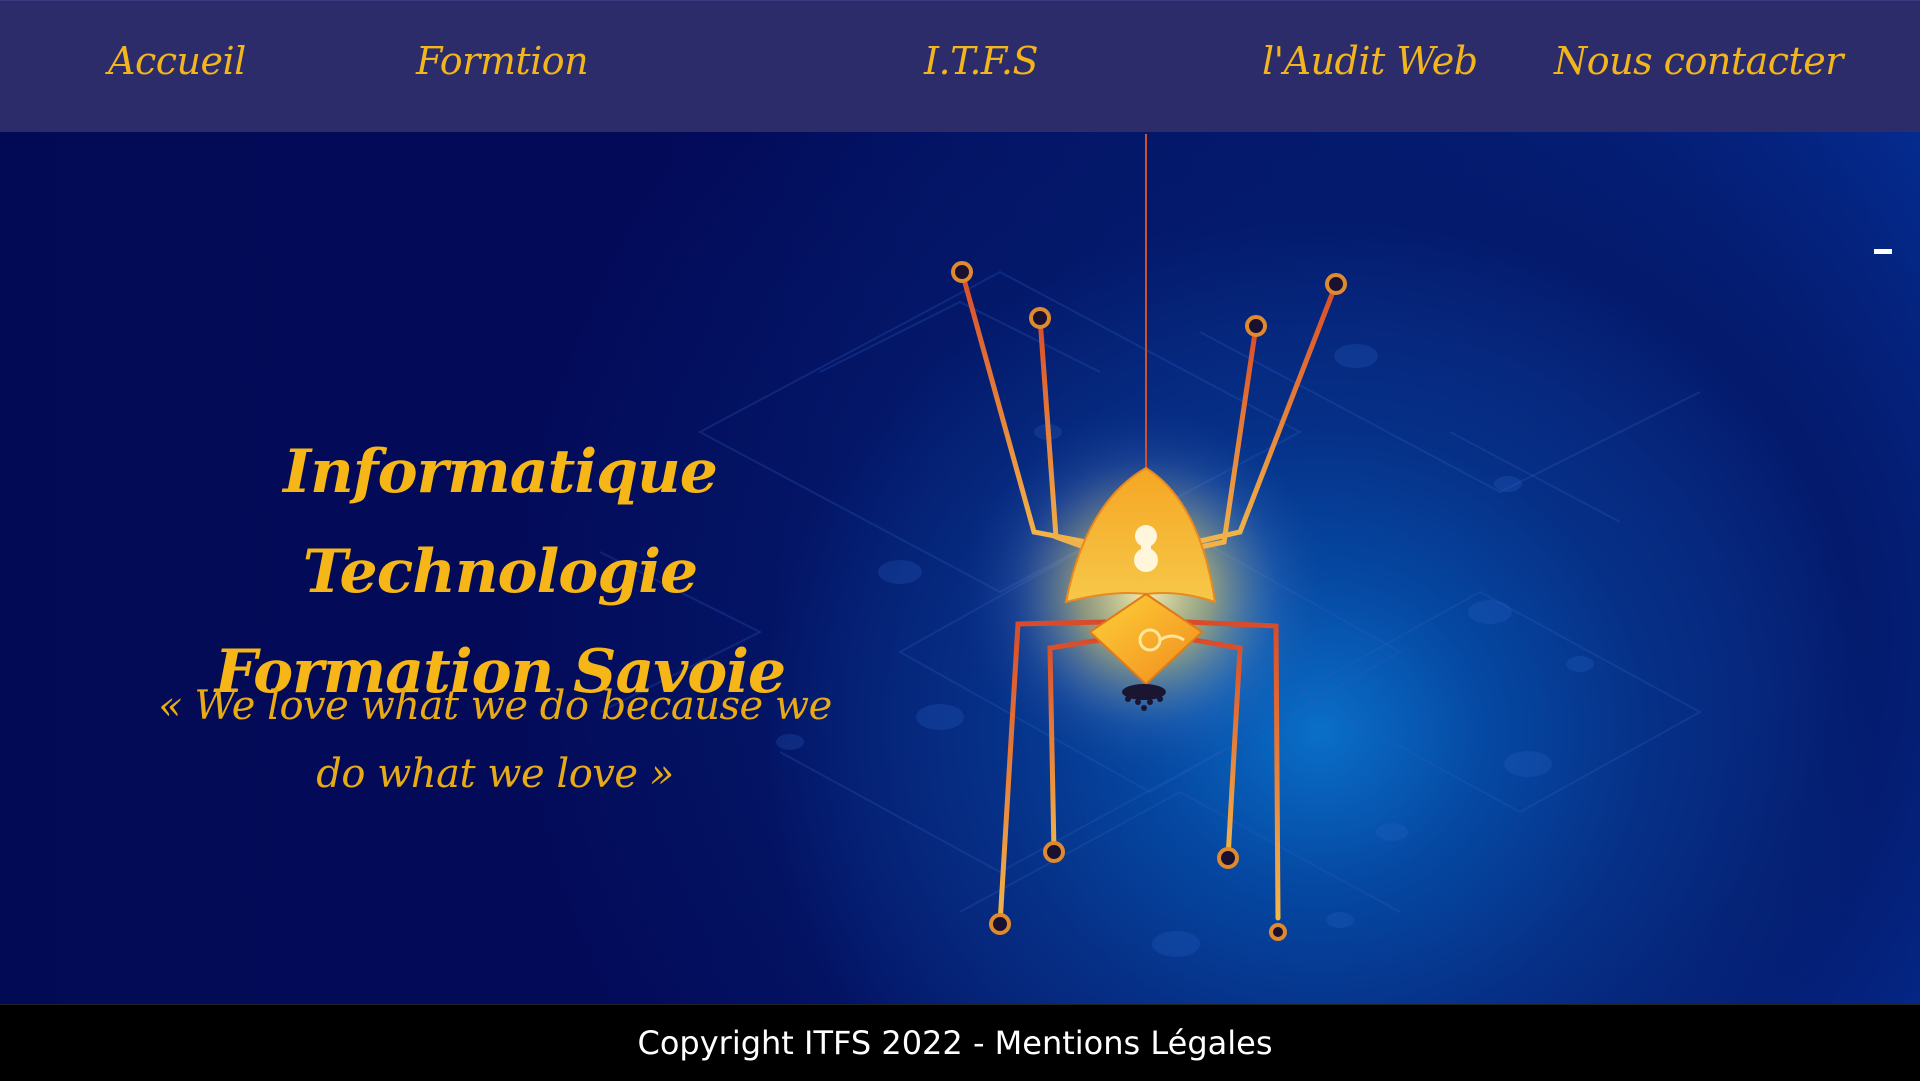 The height and width of the screenshot is (1081, 1920). What do you see at coordinates (981, 61) in the screenshot?
I see `nav-itfs-link: I.T.F.S` at bounding box center [981, 61].